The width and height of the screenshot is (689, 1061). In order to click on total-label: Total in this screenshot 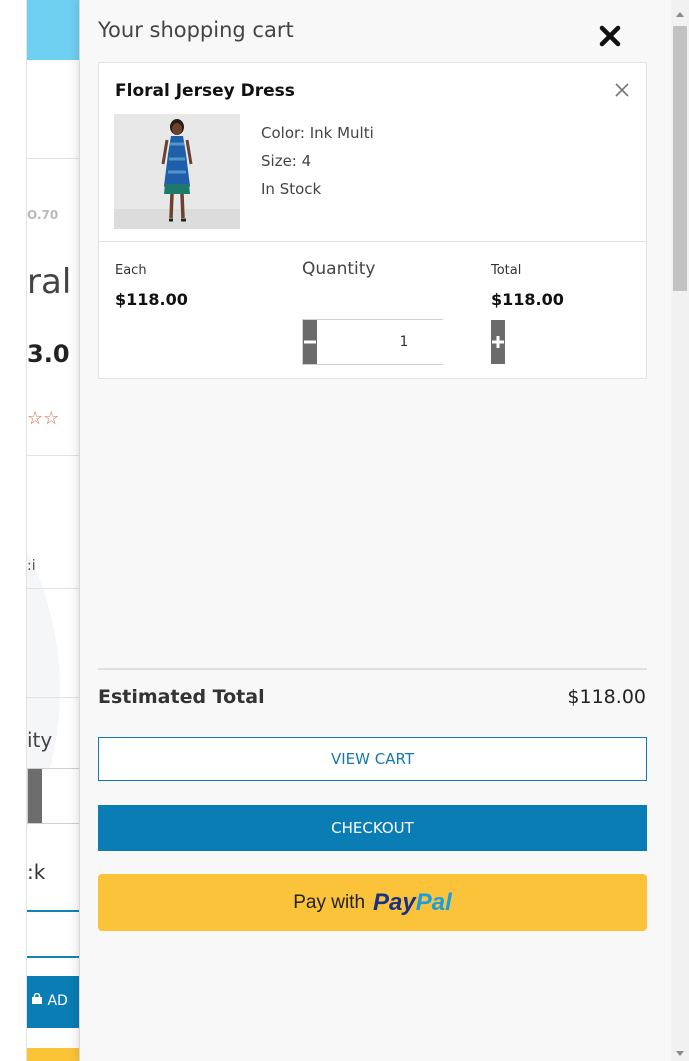, I will do `click(506, 270)`.